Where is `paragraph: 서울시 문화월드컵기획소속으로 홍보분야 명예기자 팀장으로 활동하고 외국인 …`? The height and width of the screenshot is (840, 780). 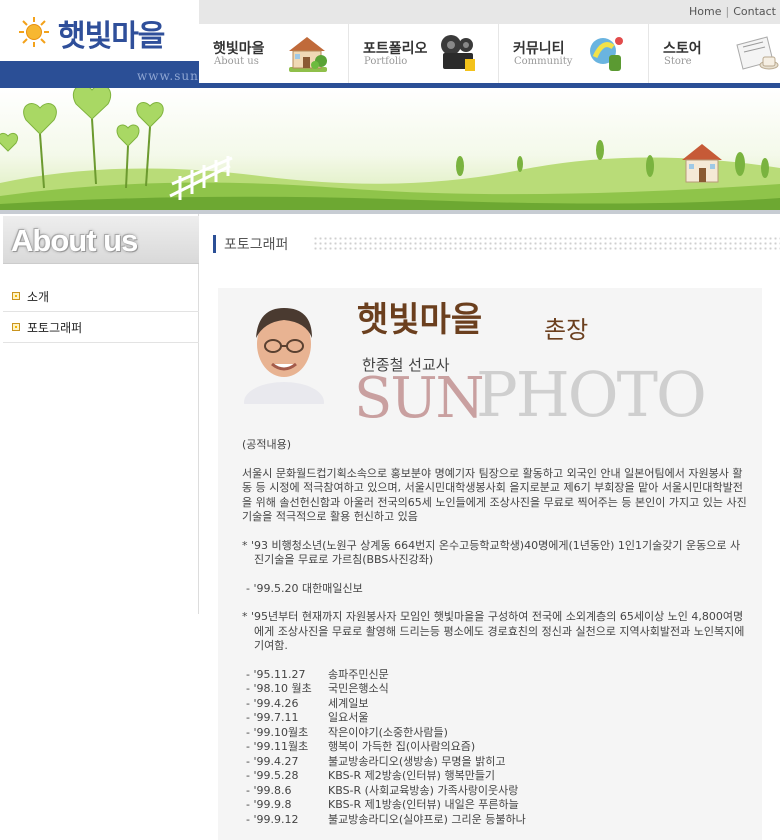
paragraph: 서울시 문화월드컵기획소속으로 홍보분야 명예기자 팀장으로 활동하고 외국인 … is located at coordinates (494, 495).